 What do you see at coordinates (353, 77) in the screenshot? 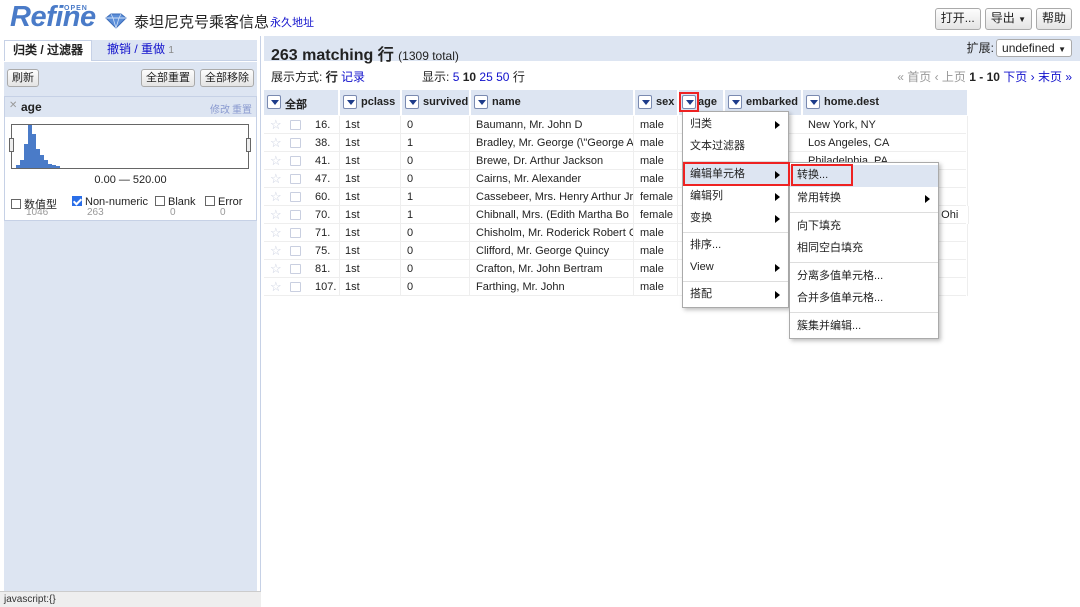
I see `view-records-link: 记录` at bounding box center [353, 77].